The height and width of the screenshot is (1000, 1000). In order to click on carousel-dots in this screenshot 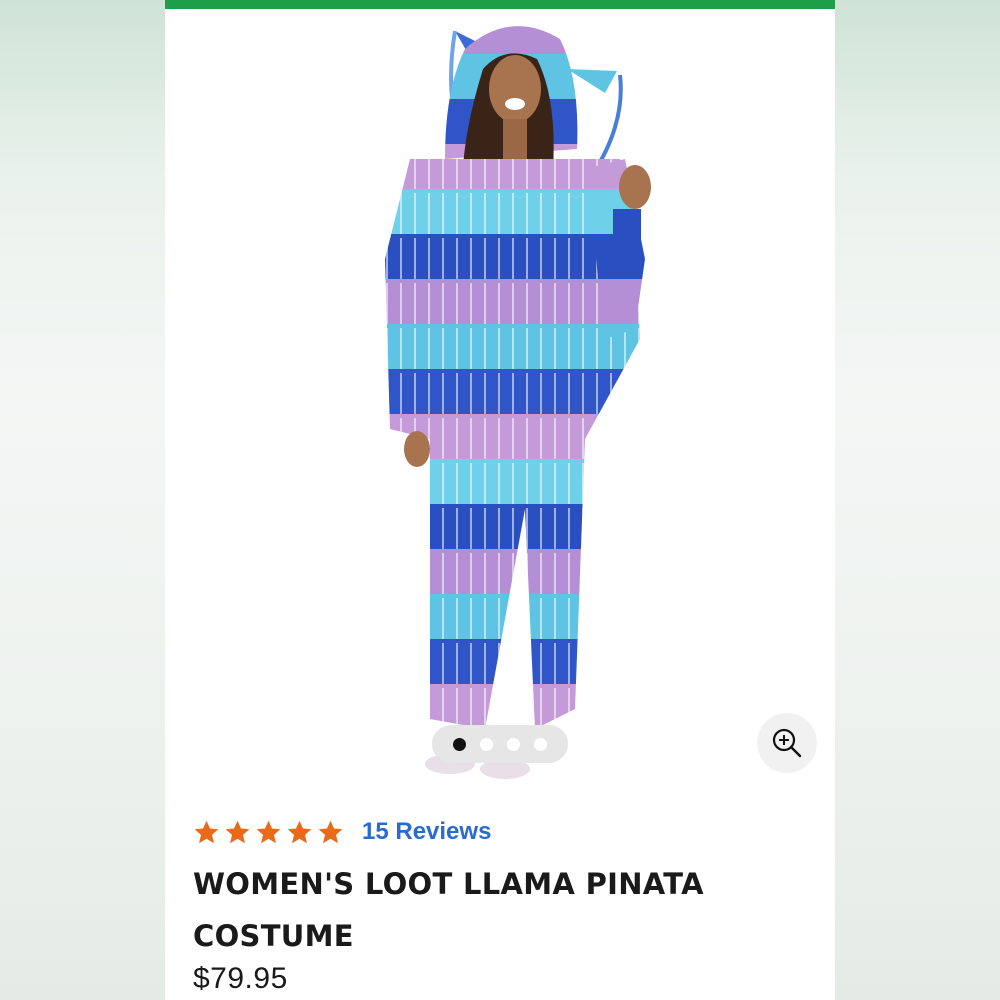, I will do `click(500, 744)`.